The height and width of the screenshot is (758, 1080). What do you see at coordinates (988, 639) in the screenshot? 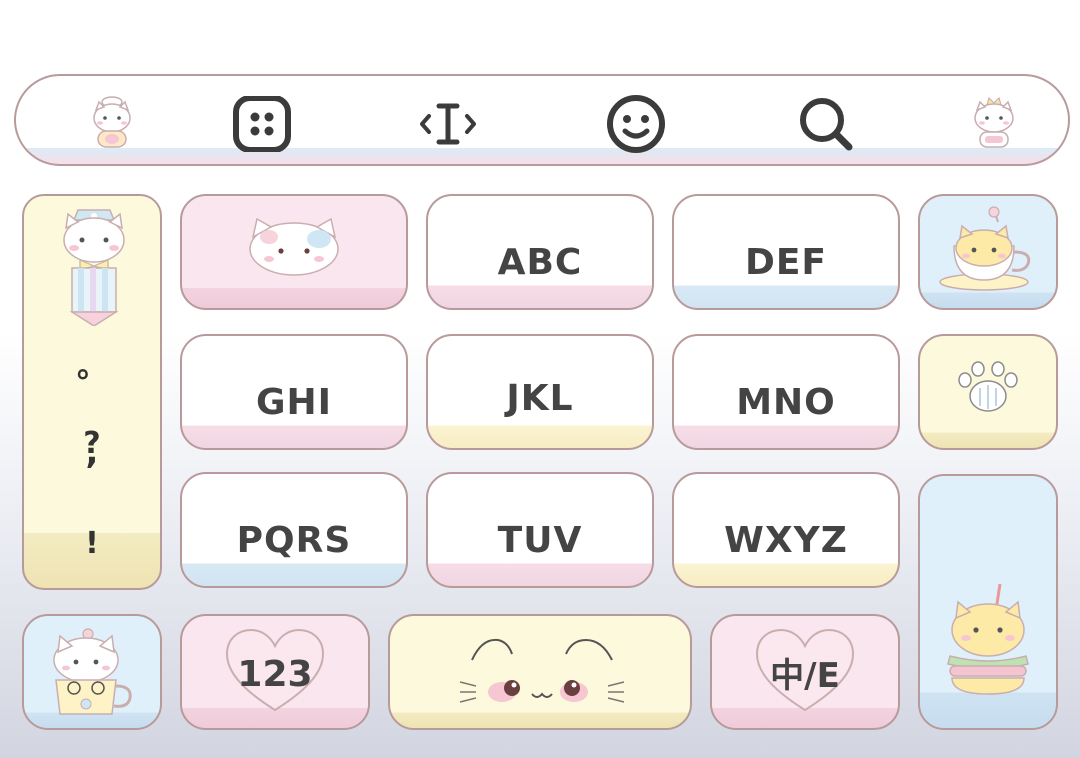
I see `cat-burger-icon` at bounding box center [988, 639].